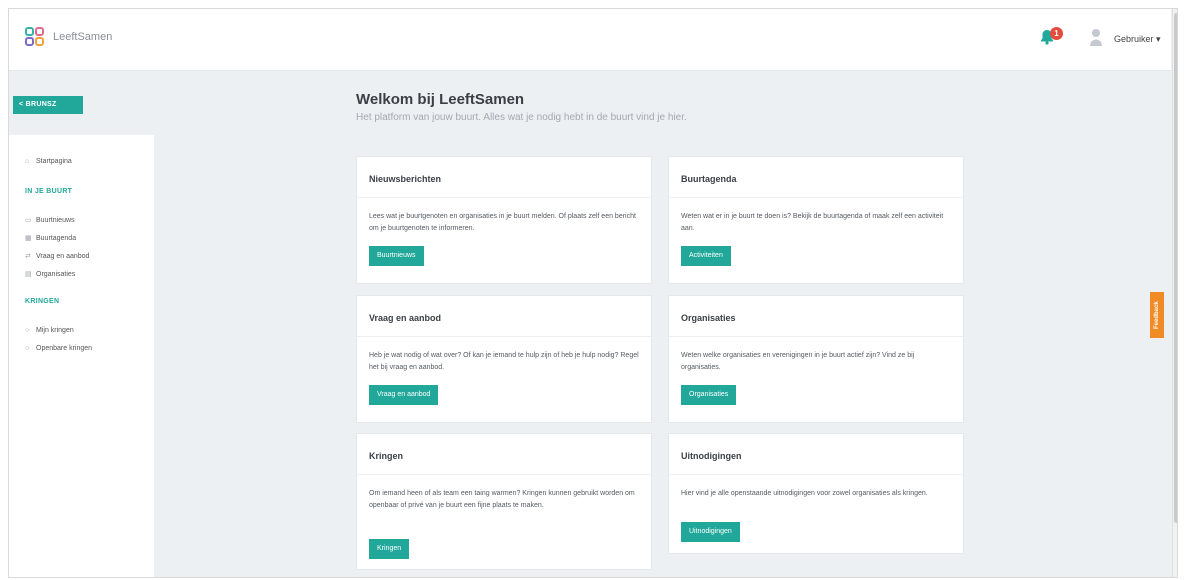  Describe the element at coordinates (709, 395) in the screenshot. I see `organisaties-button: Organisaties` at that location.